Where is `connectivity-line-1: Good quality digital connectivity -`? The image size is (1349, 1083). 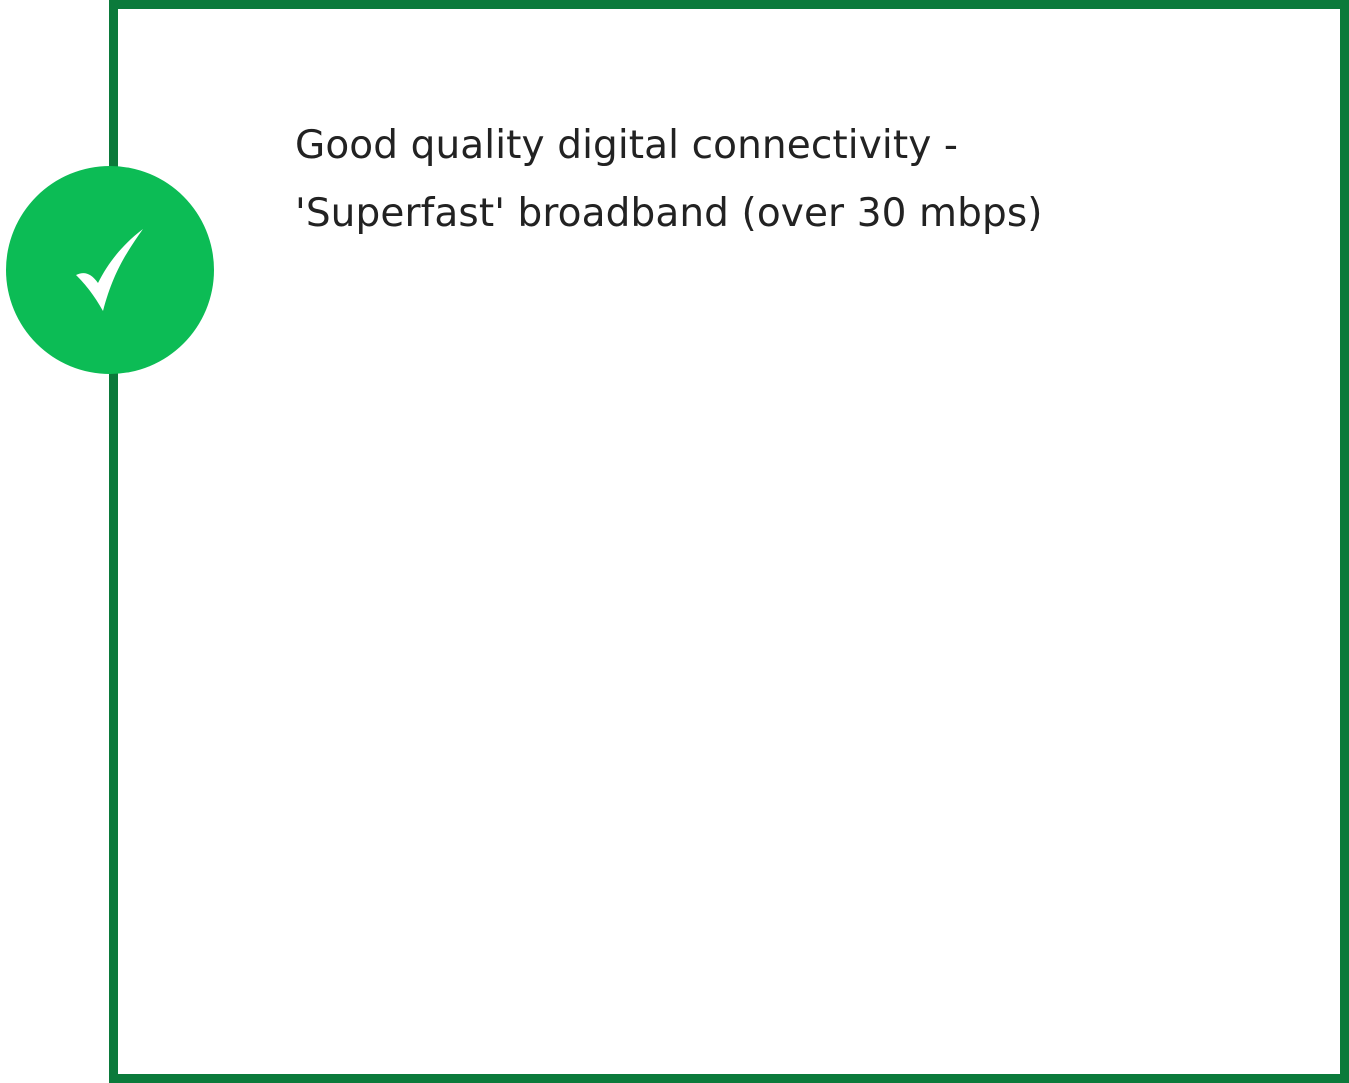
connectivity-line-1: Good quality digital connectivity - is located at coordinates (627, 145).